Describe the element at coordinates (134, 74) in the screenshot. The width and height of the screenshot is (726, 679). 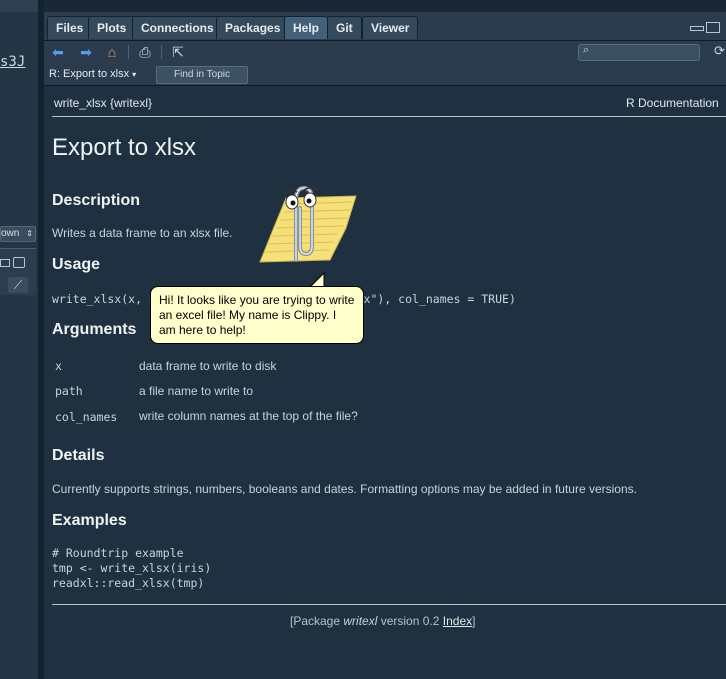
I see `chevron-down-icon: ▾` at that location.